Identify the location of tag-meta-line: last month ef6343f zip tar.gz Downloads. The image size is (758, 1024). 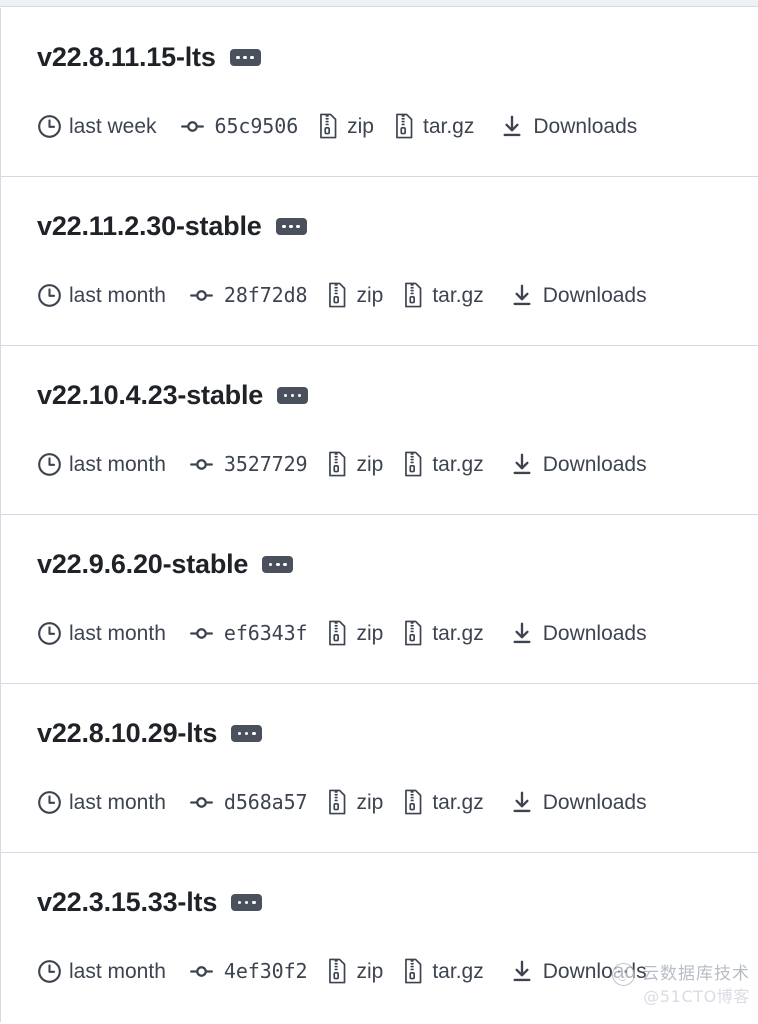
(342, 633).